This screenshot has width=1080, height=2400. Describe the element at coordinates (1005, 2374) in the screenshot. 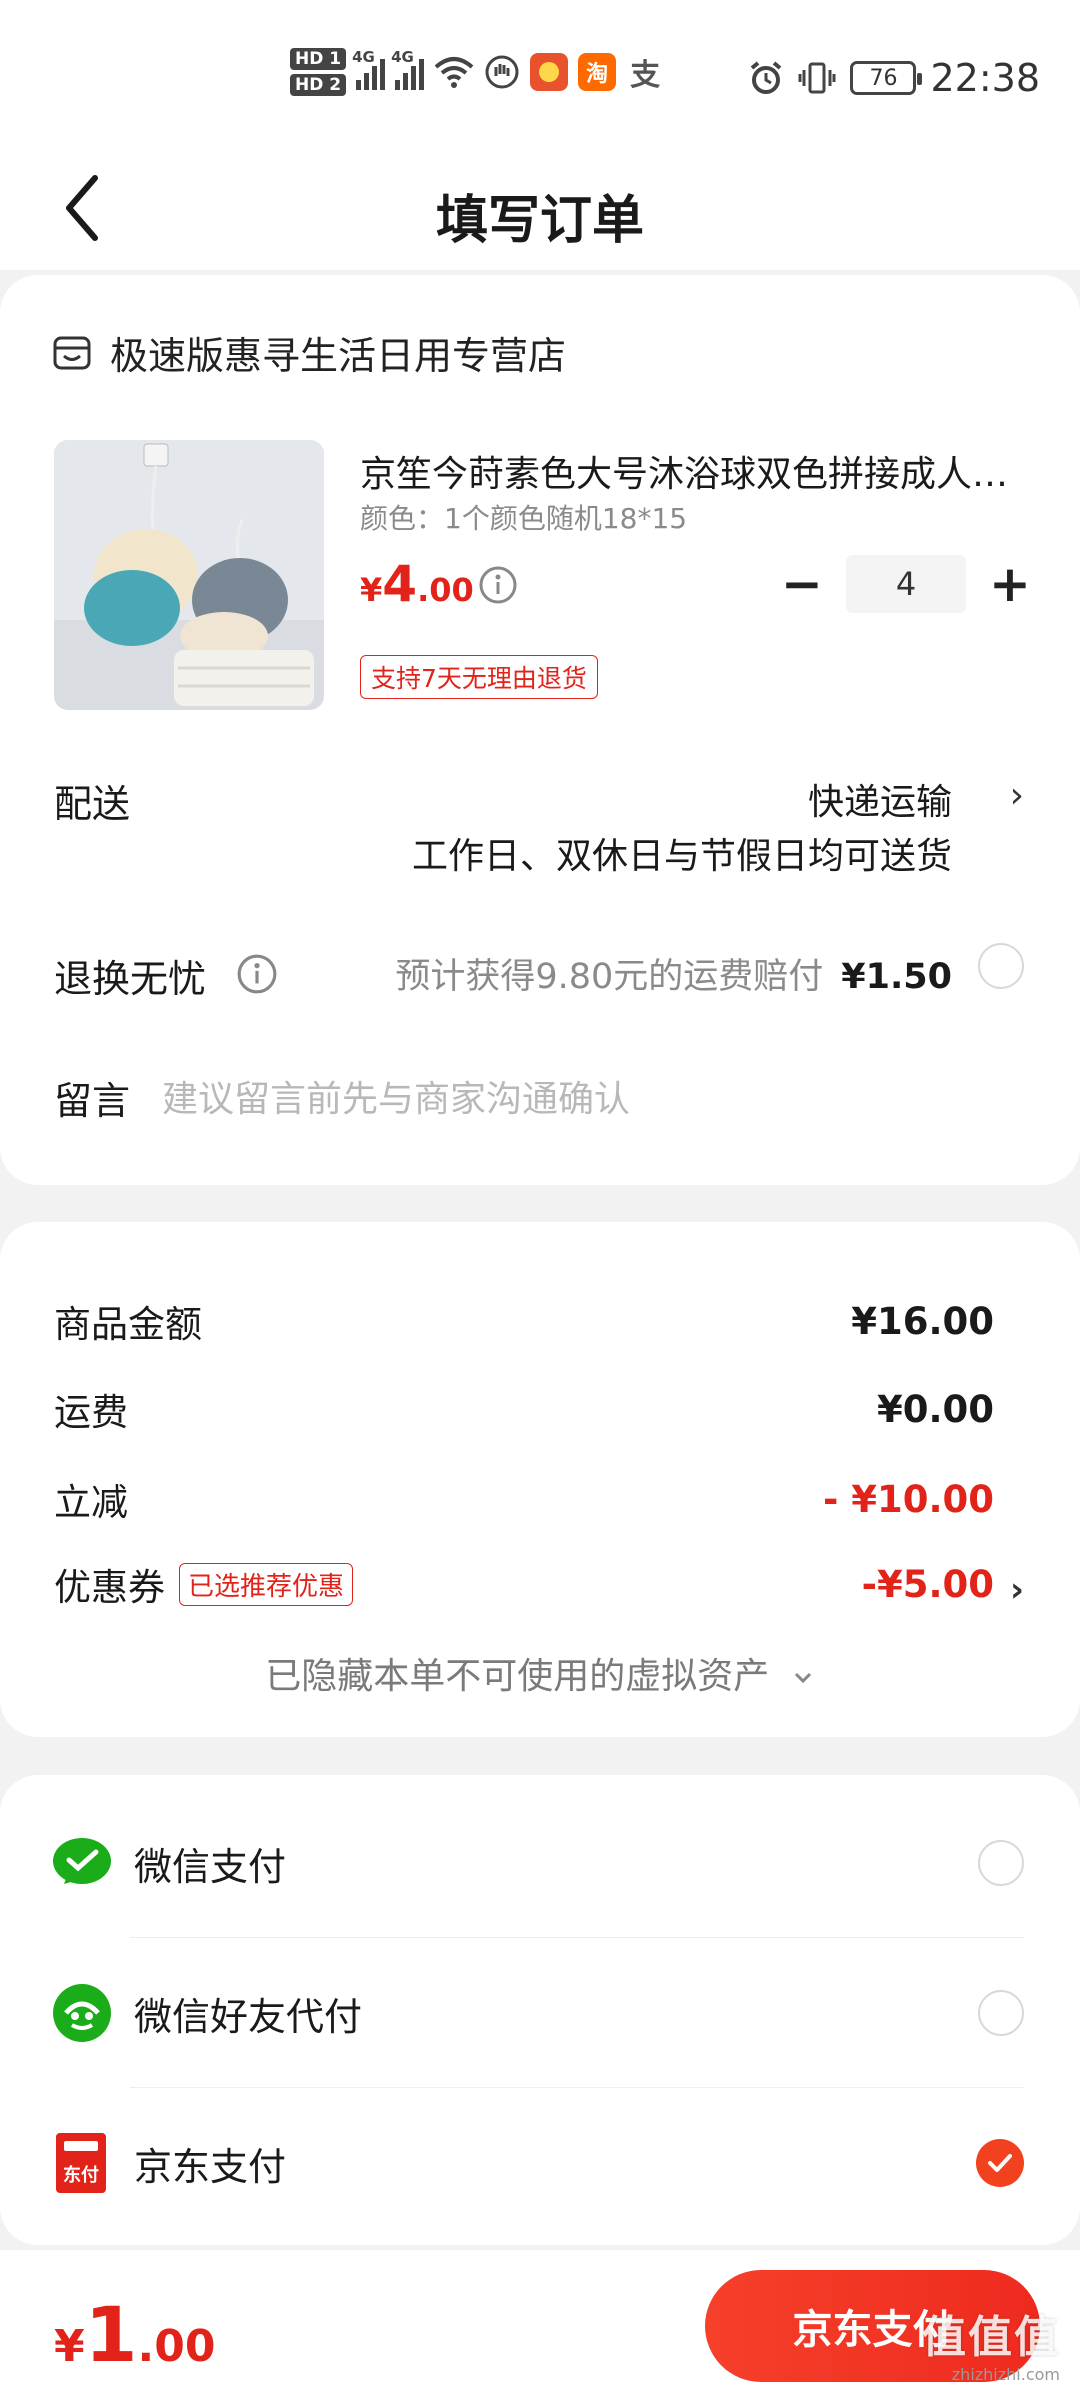

I see `watermark-url: zhizhizhi.com` at that location.